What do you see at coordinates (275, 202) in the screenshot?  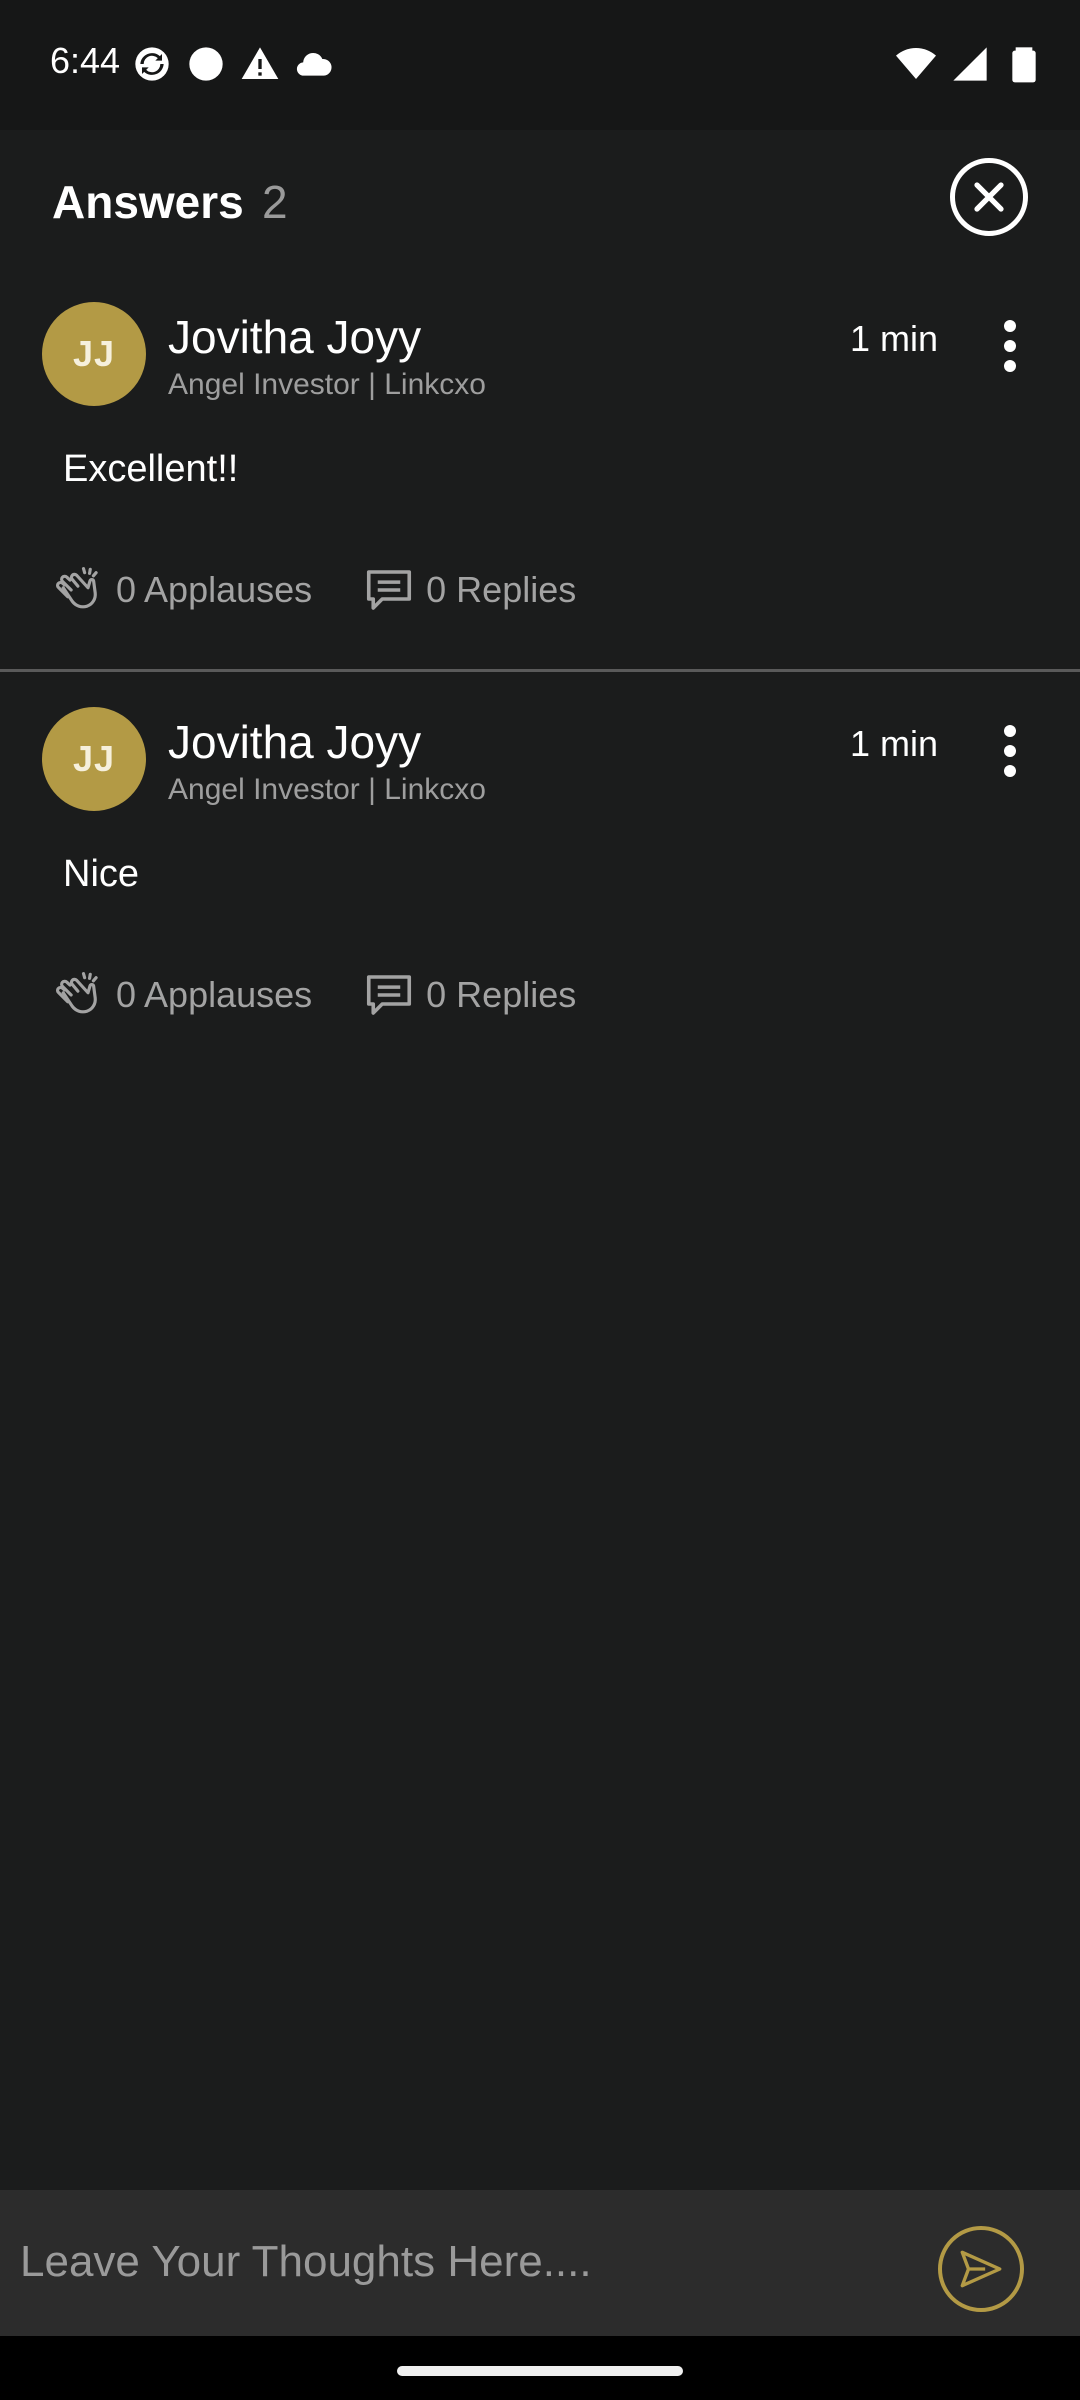 I see `answers-count: 2` at bounding box center [275, 202].